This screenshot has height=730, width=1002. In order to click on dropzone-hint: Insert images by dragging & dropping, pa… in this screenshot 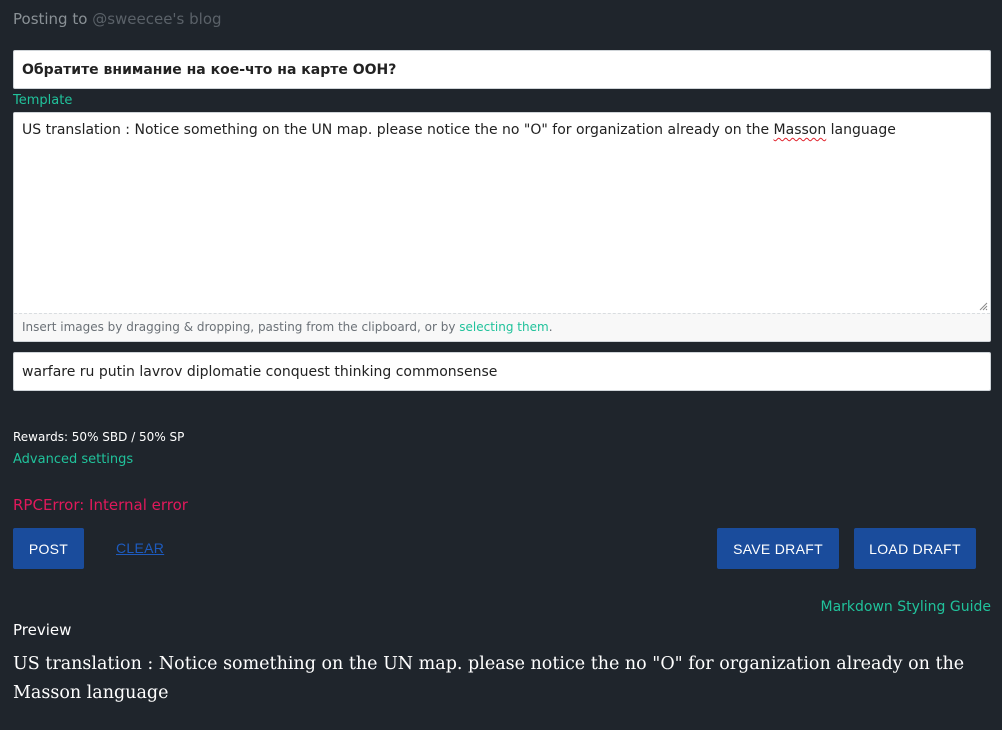, I will do `click(241, 327)`.